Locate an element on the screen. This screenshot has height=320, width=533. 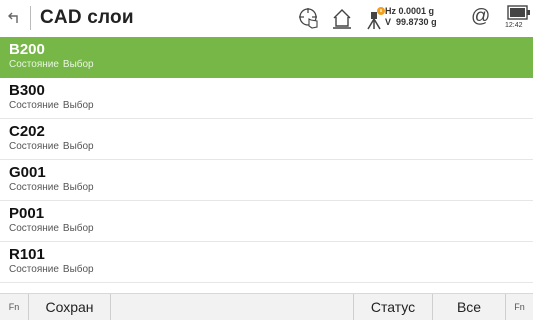
layer-code: B200 is located at coordinates (27, 49).